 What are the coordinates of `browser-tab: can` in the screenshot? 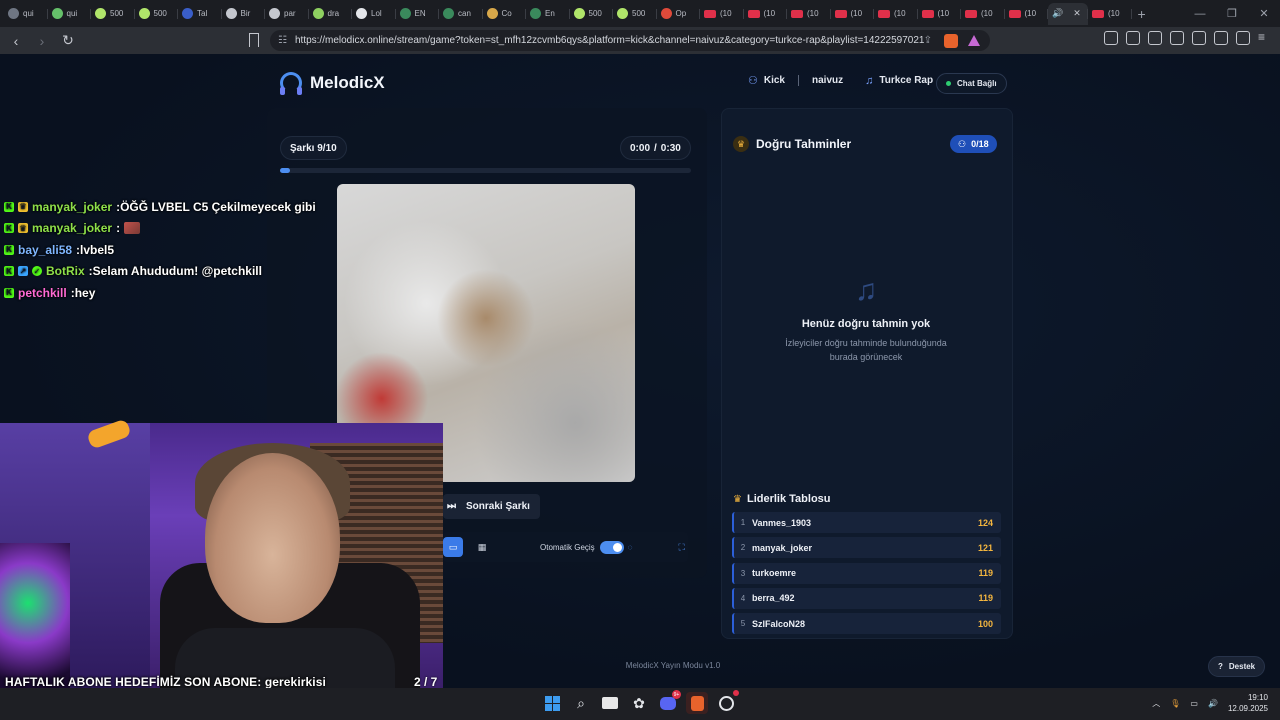 It's located at (461, 14).